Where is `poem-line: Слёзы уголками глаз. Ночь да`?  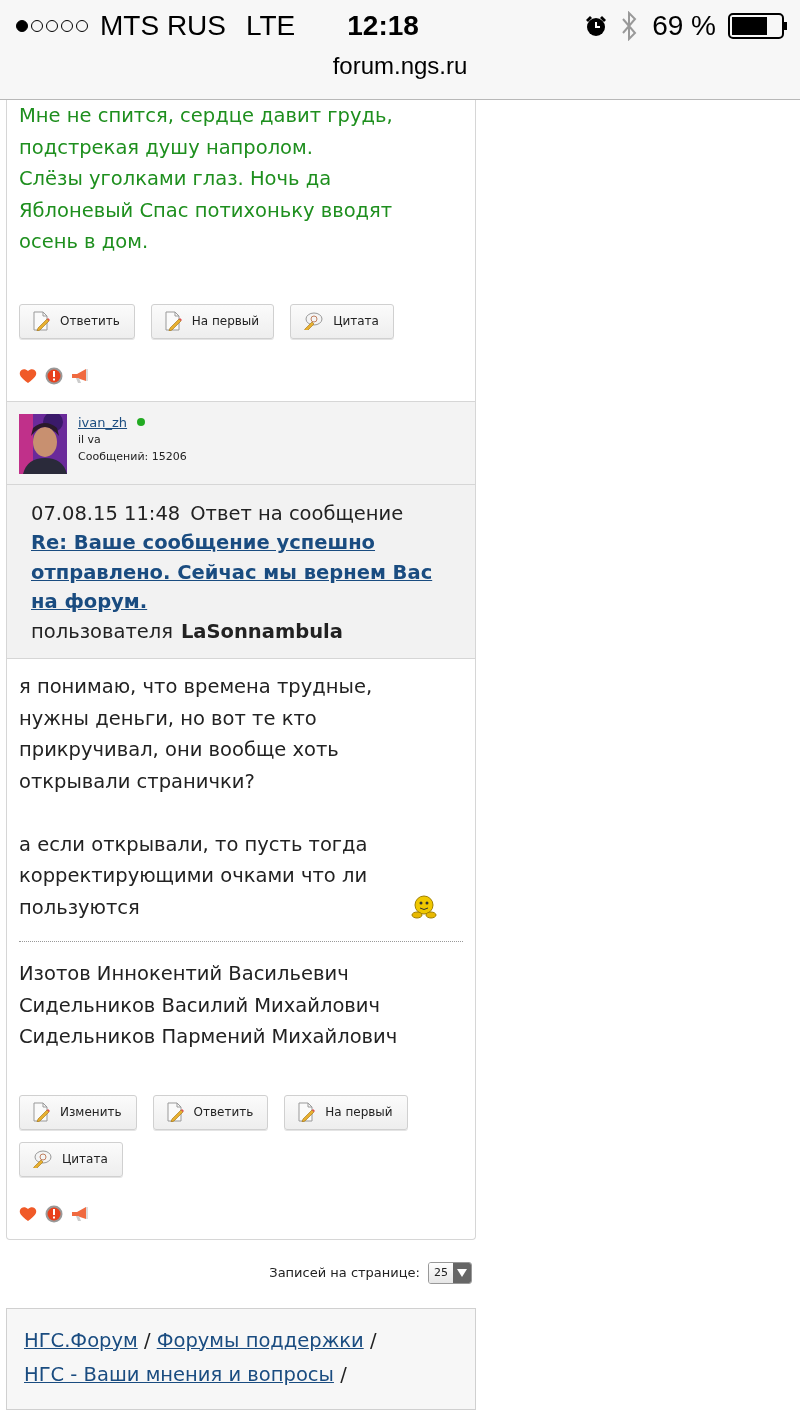
poem-line: Слёзы уголками глаз. Ночь да is located at coordinates (176, 179).